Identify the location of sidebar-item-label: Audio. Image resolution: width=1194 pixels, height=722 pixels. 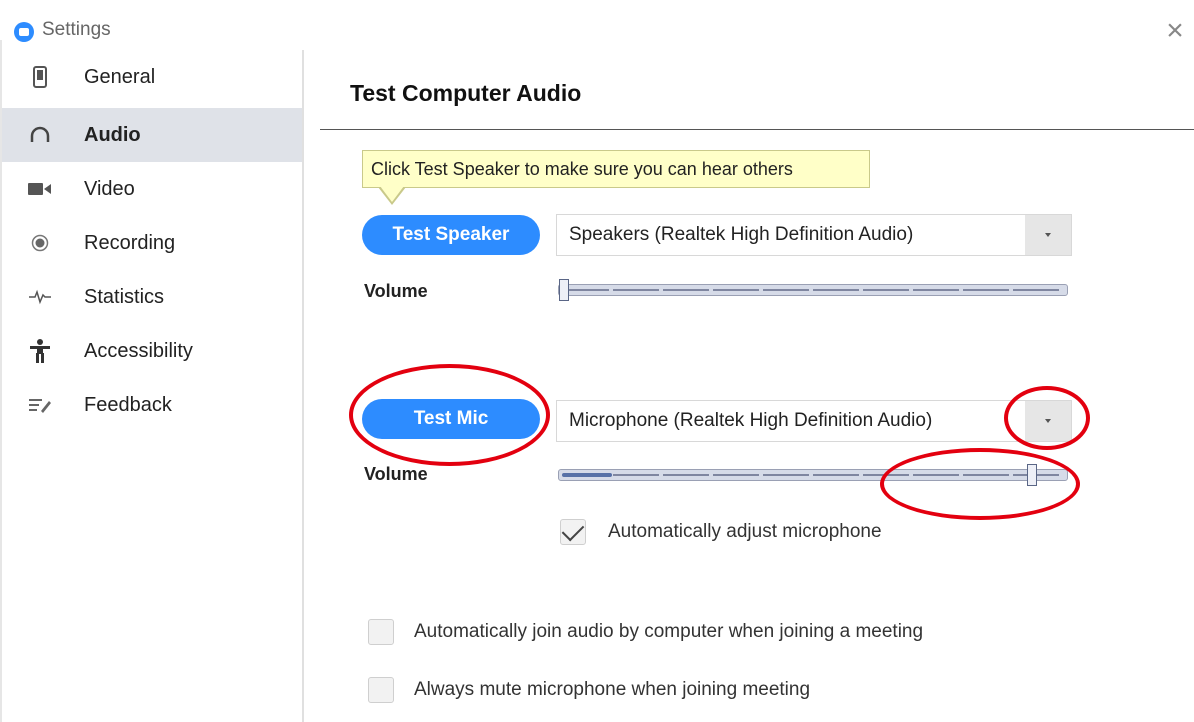
(112, 135).